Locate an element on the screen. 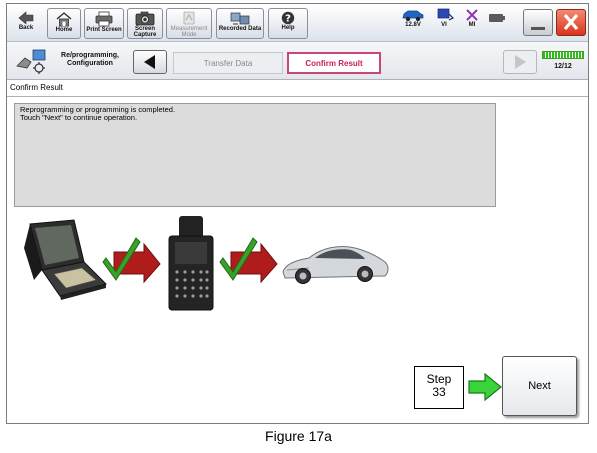 This screenshot has height=453, width=597. step-tab-transfer-data: Transfer Data is located at coordinates (228, 63).